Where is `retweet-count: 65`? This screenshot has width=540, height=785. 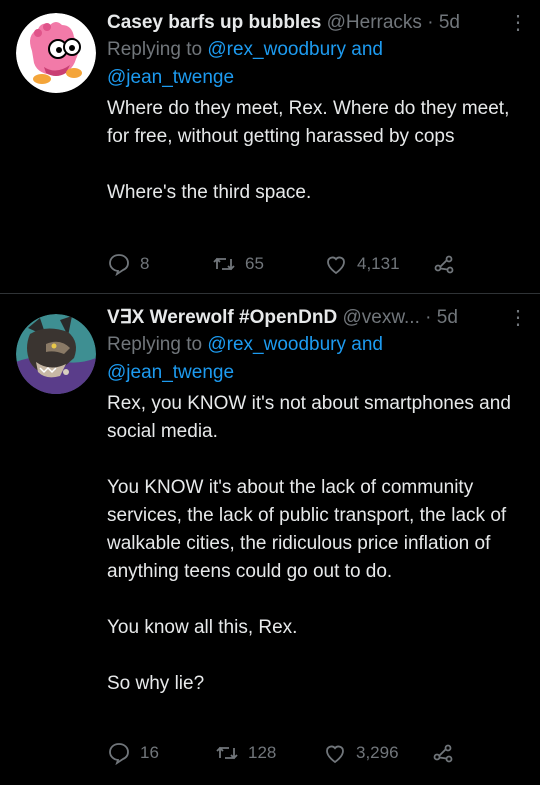
retweet-count: 65 is located at coordinates (254, 263).